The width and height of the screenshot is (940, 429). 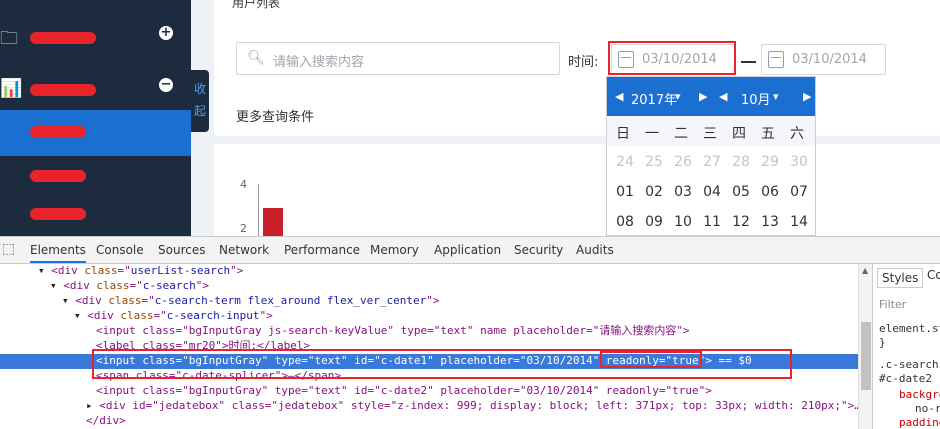 I want to click on search-input: 🔍︎ 请输入搜索内容, so click(x=398, y=58).